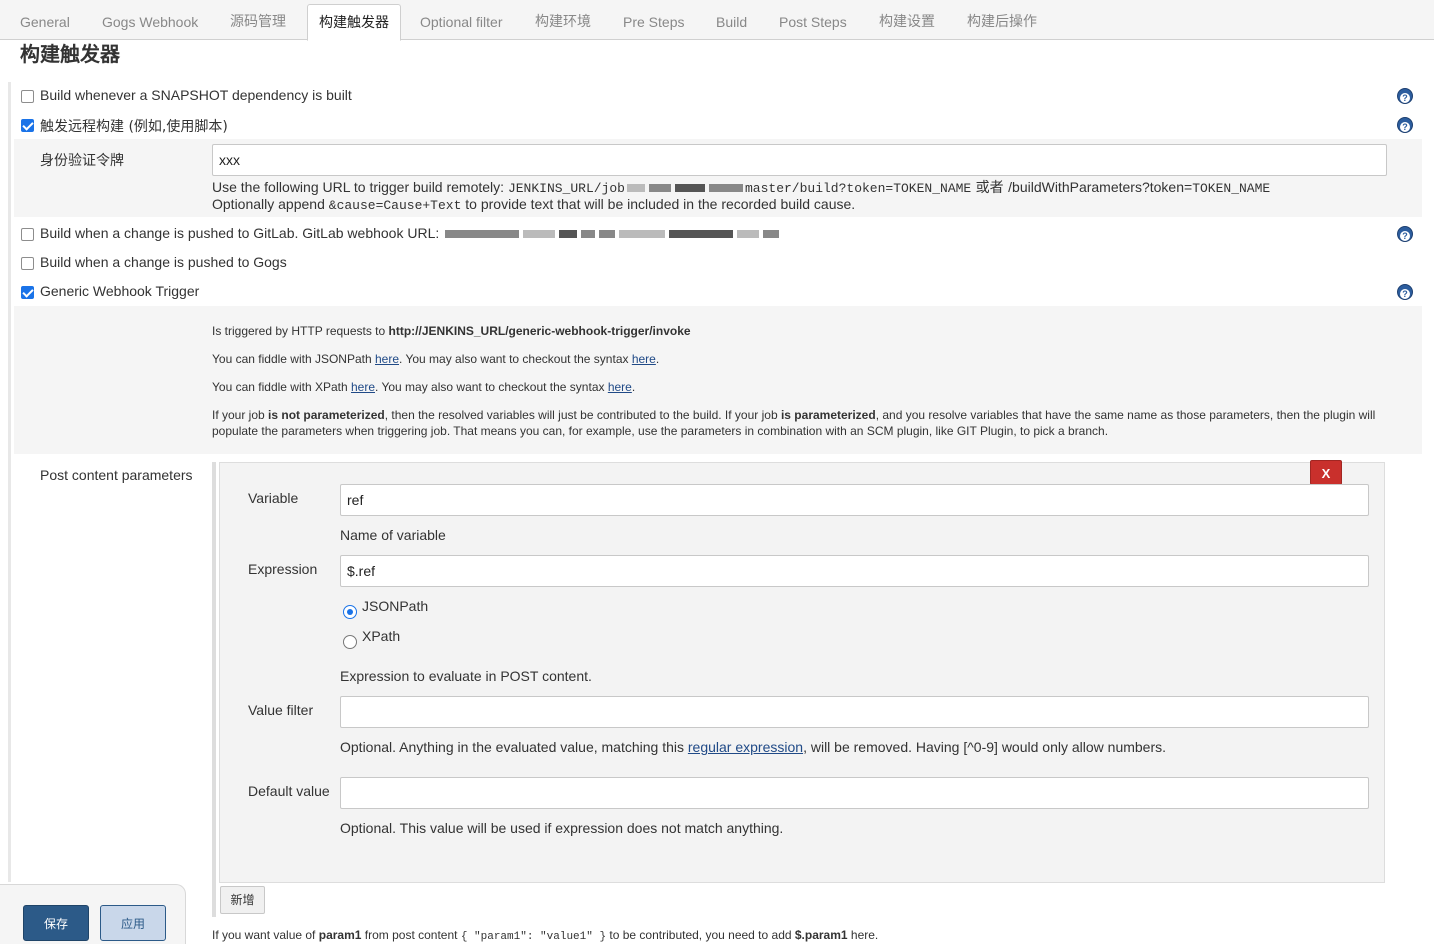 Image resolution: width=1434 pixels, height=944 pixels. What do you see at coordinates (27, 234) in the screenshot?
I see `gitlab-checkbox` at bounding box center [27, 234].